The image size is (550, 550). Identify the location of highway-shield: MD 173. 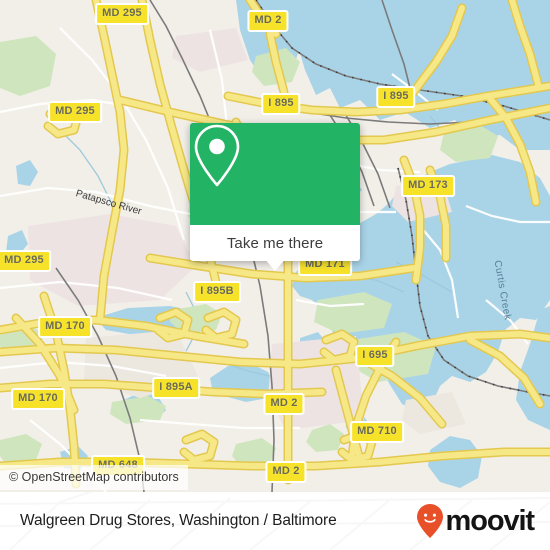
(428, 186).